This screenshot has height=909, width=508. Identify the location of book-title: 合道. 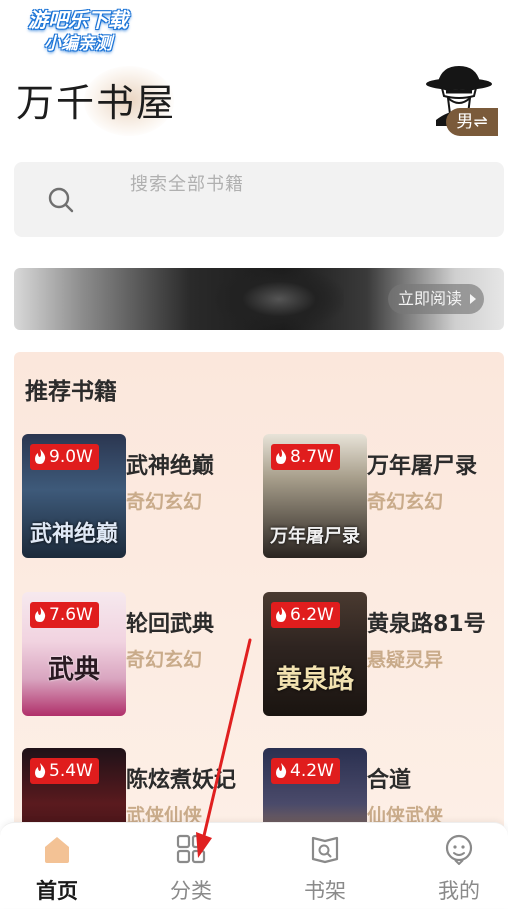
(389, 778).